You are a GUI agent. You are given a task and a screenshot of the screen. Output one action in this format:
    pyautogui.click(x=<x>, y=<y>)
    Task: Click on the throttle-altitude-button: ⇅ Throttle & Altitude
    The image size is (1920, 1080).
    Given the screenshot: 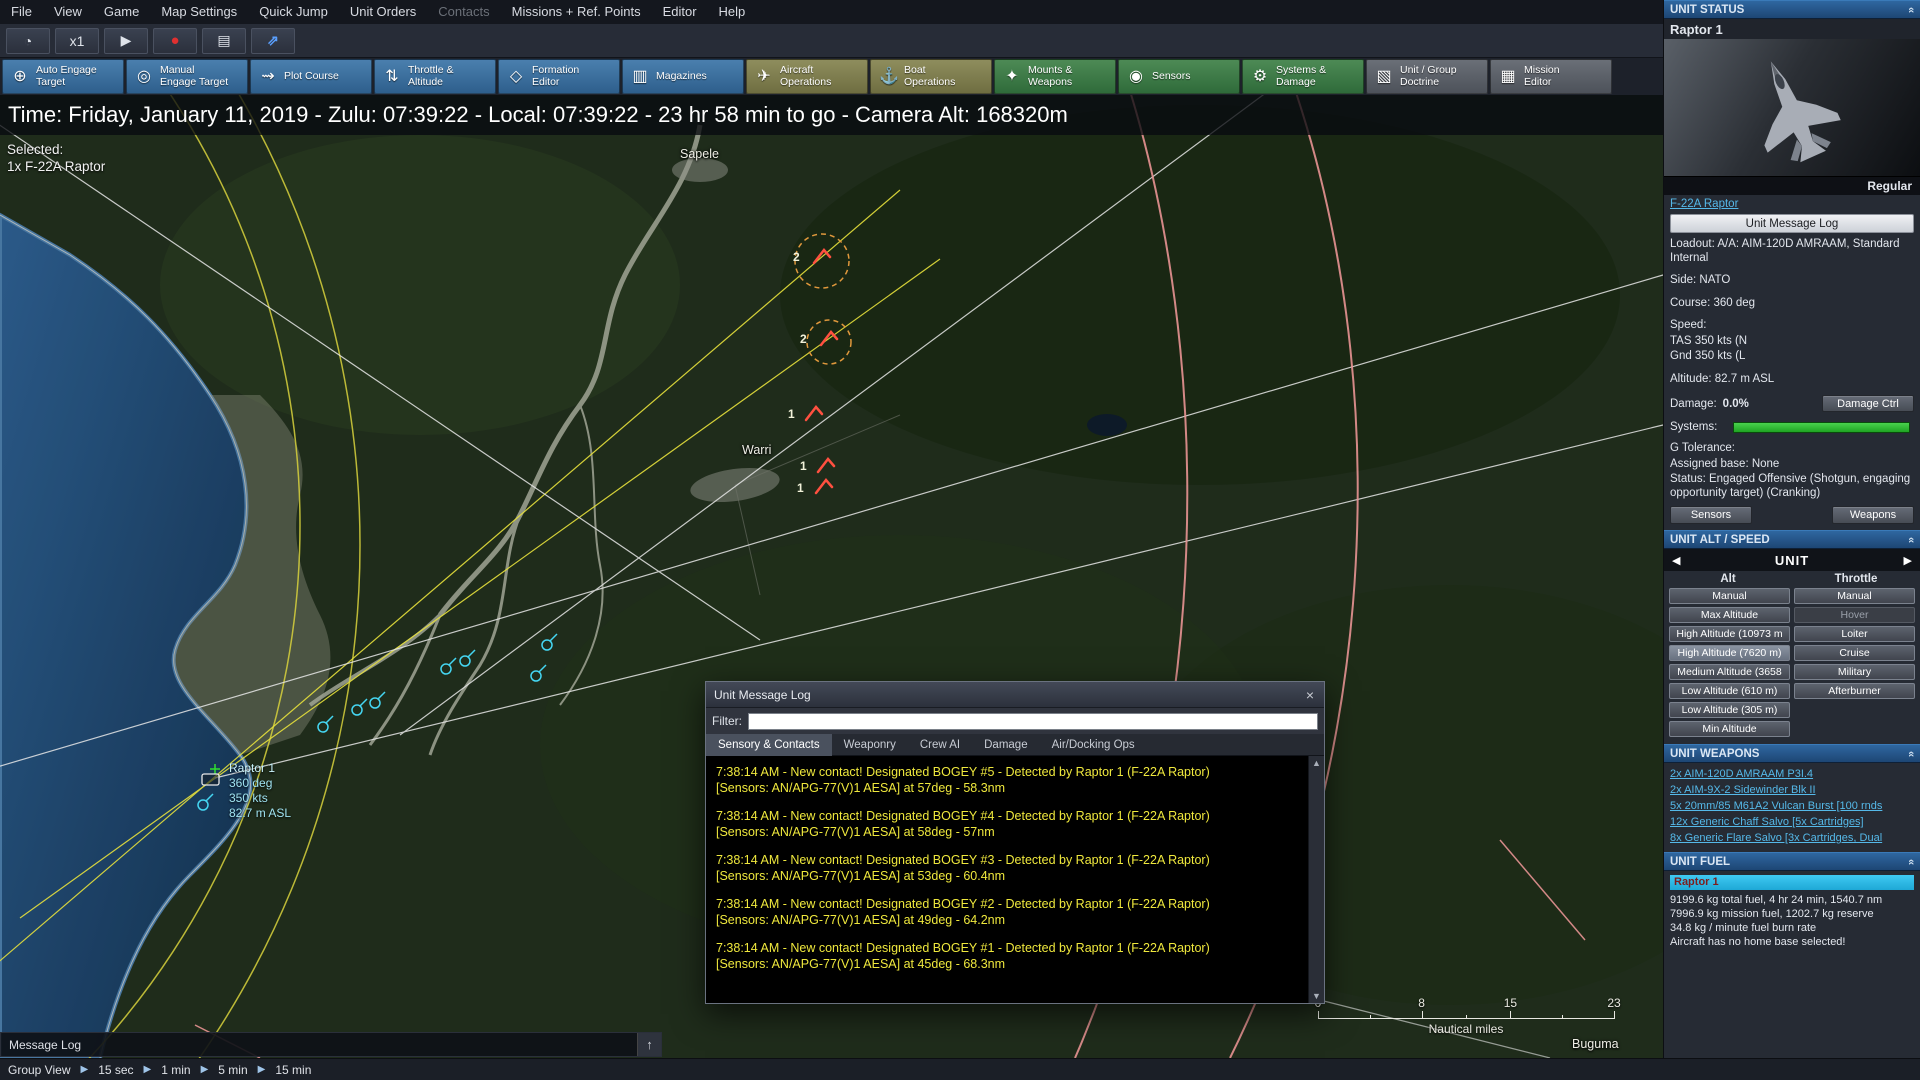 What is the action you would take?
    pyautogui.click(x=435, y=76)
    